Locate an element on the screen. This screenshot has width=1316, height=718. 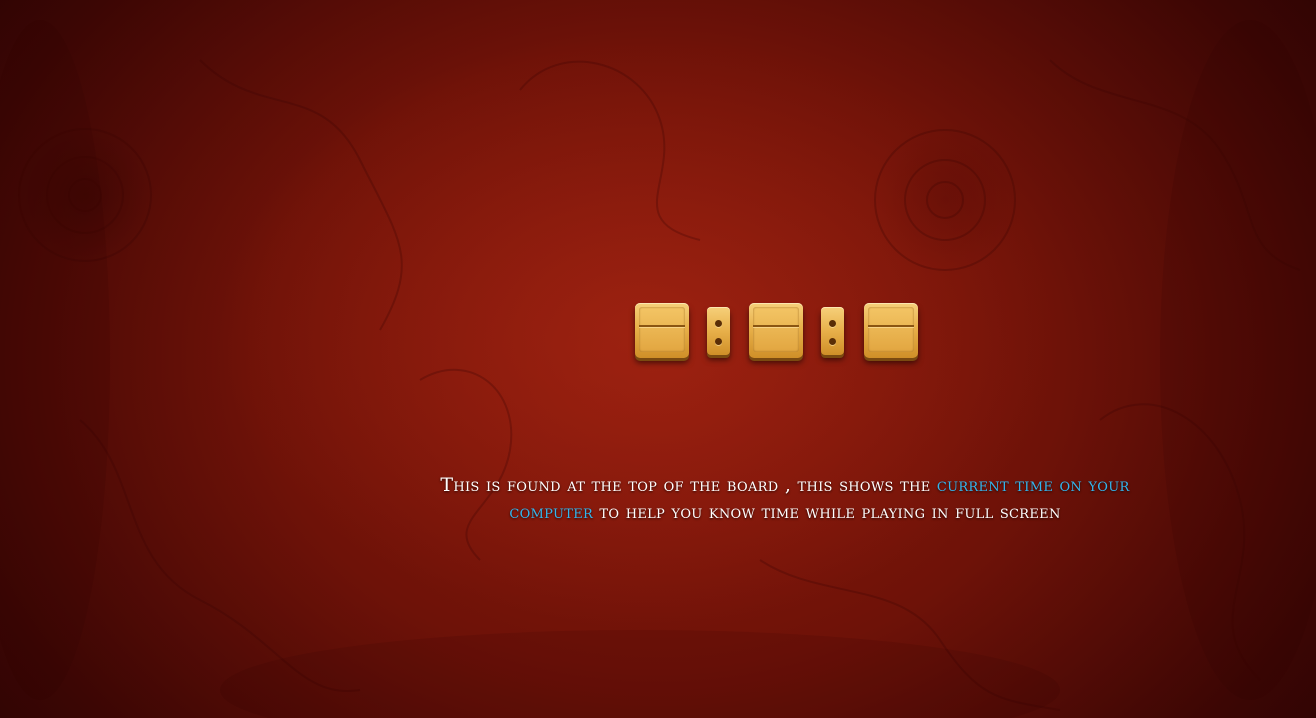
clock-minutes-tile is located at coordinates (776, 330).